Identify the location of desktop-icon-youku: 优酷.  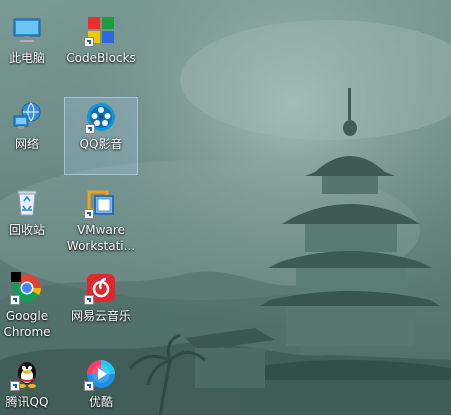
(101, 381).